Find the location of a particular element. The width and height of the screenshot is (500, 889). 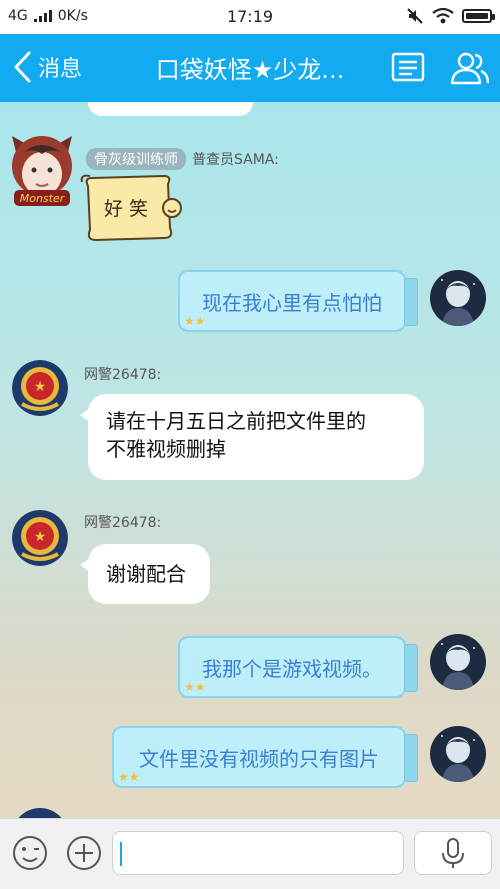

notice-icon is located at coordinates (408, 67).